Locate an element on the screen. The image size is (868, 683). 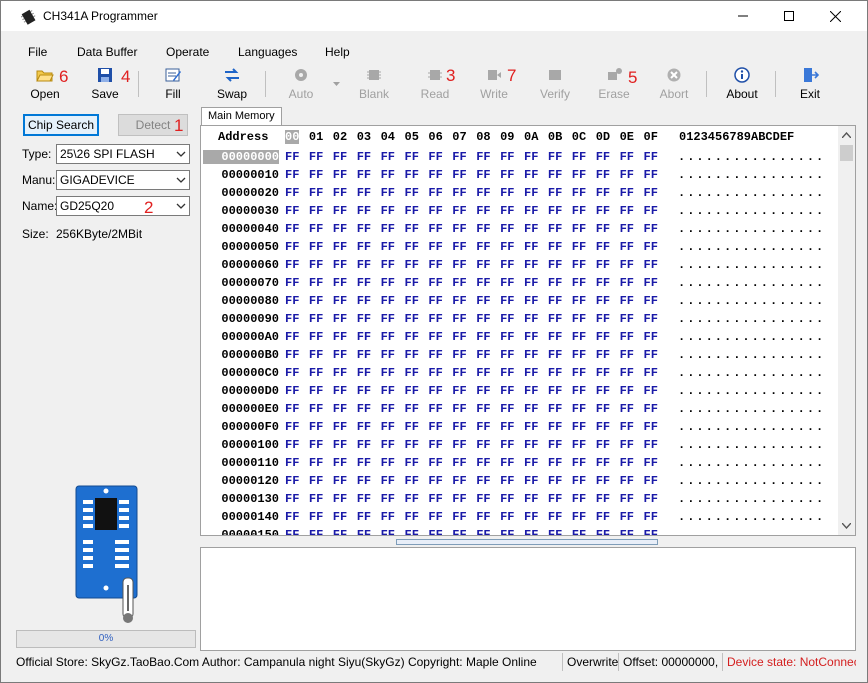
auto-button: Auto is located at coordinates (301, 84).